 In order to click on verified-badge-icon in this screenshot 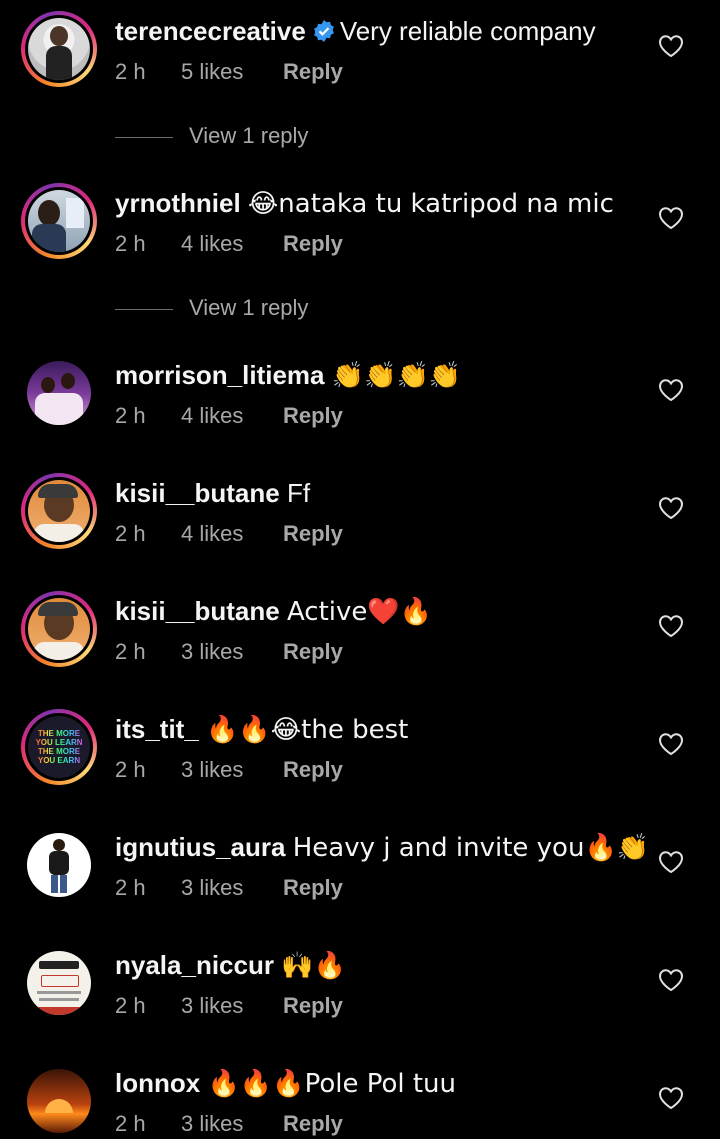, I will do `click(323, 31)`.